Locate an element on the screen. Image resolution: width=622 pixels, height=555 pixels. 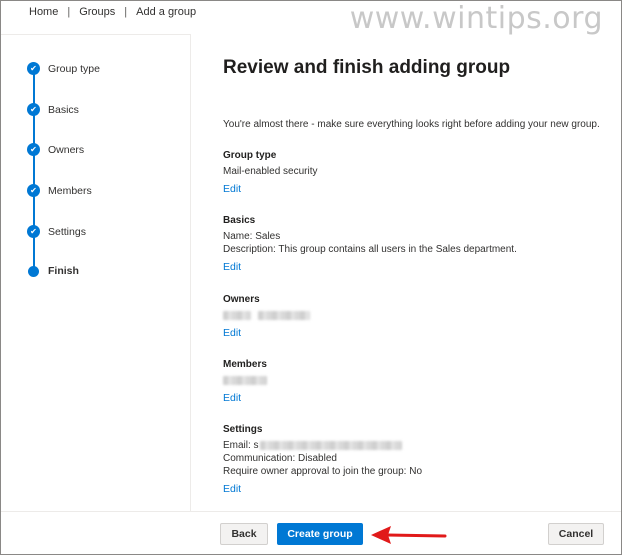
basics-name: Name: Sales is located at coordinates (252, 236).